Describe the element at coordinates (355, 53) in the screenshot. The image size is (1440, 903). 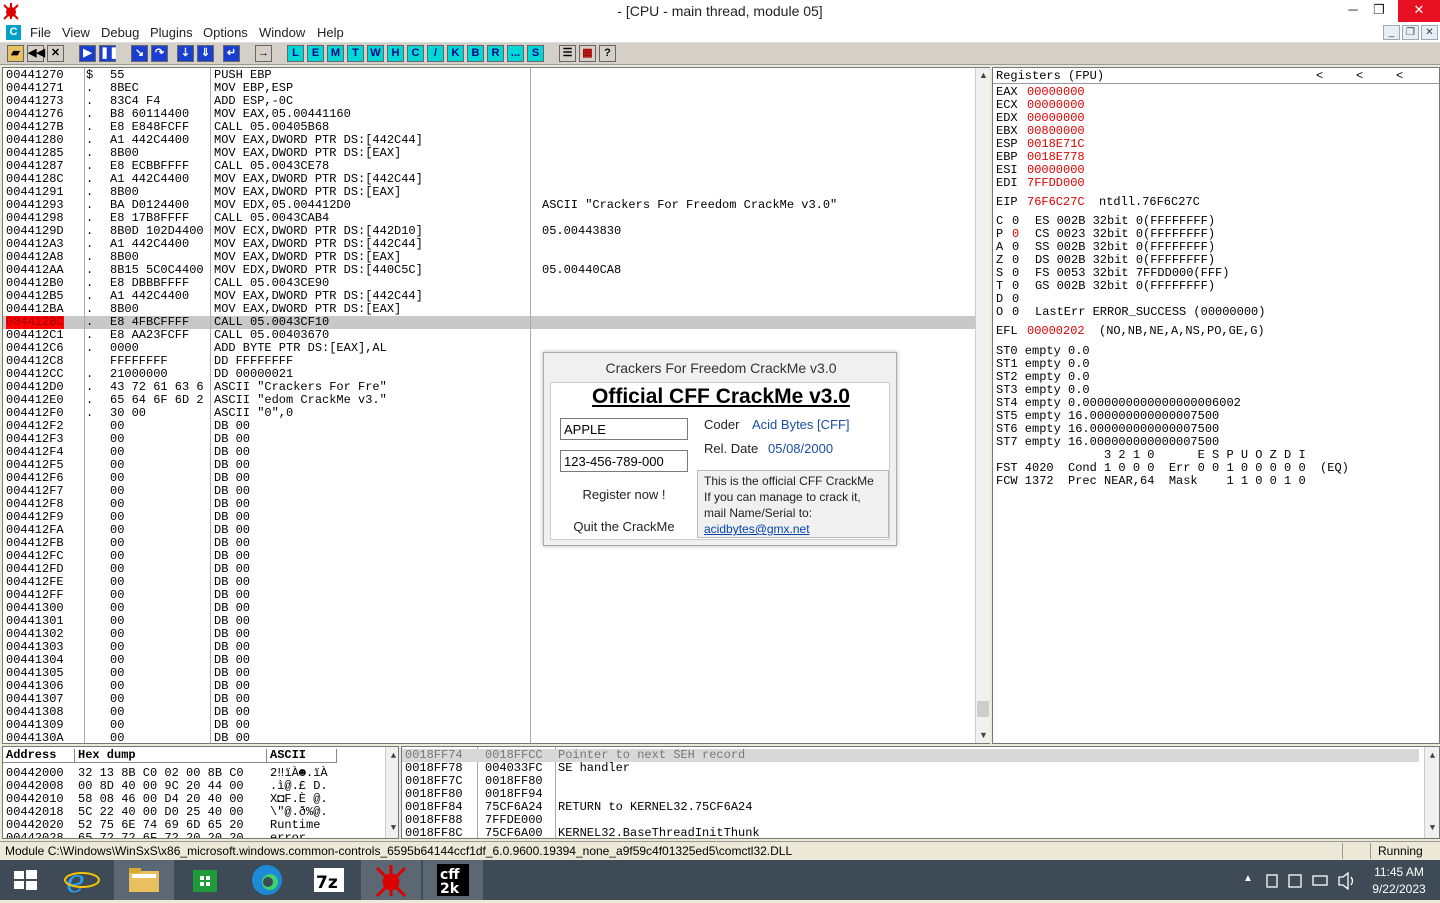
I see `toolbar-threads-button: T` at that location.